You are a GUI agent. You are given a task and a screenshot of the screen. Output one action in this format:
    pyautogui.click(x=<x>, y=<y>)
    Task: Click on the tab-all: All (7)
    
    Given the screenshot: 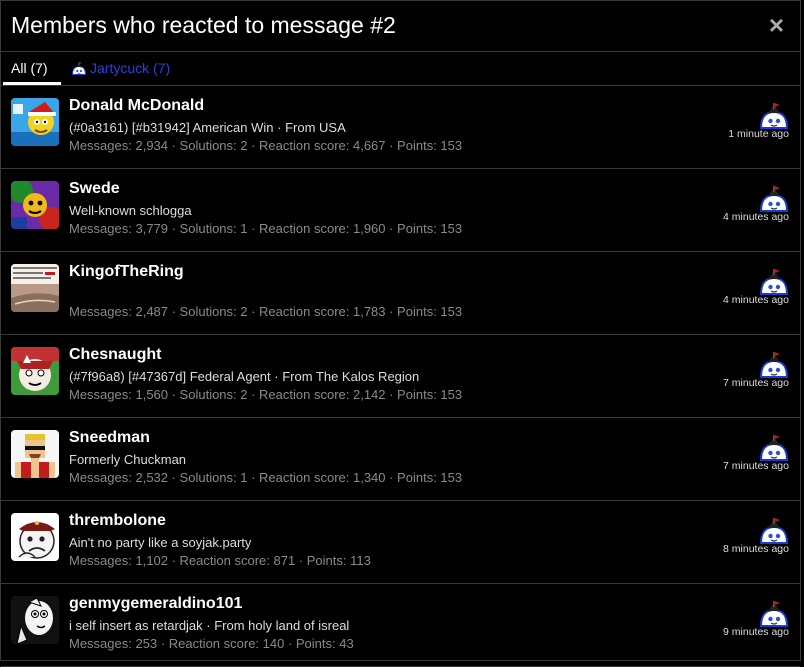 What is the action you would take?
    pyautogui.click(x=29, y=68)
    